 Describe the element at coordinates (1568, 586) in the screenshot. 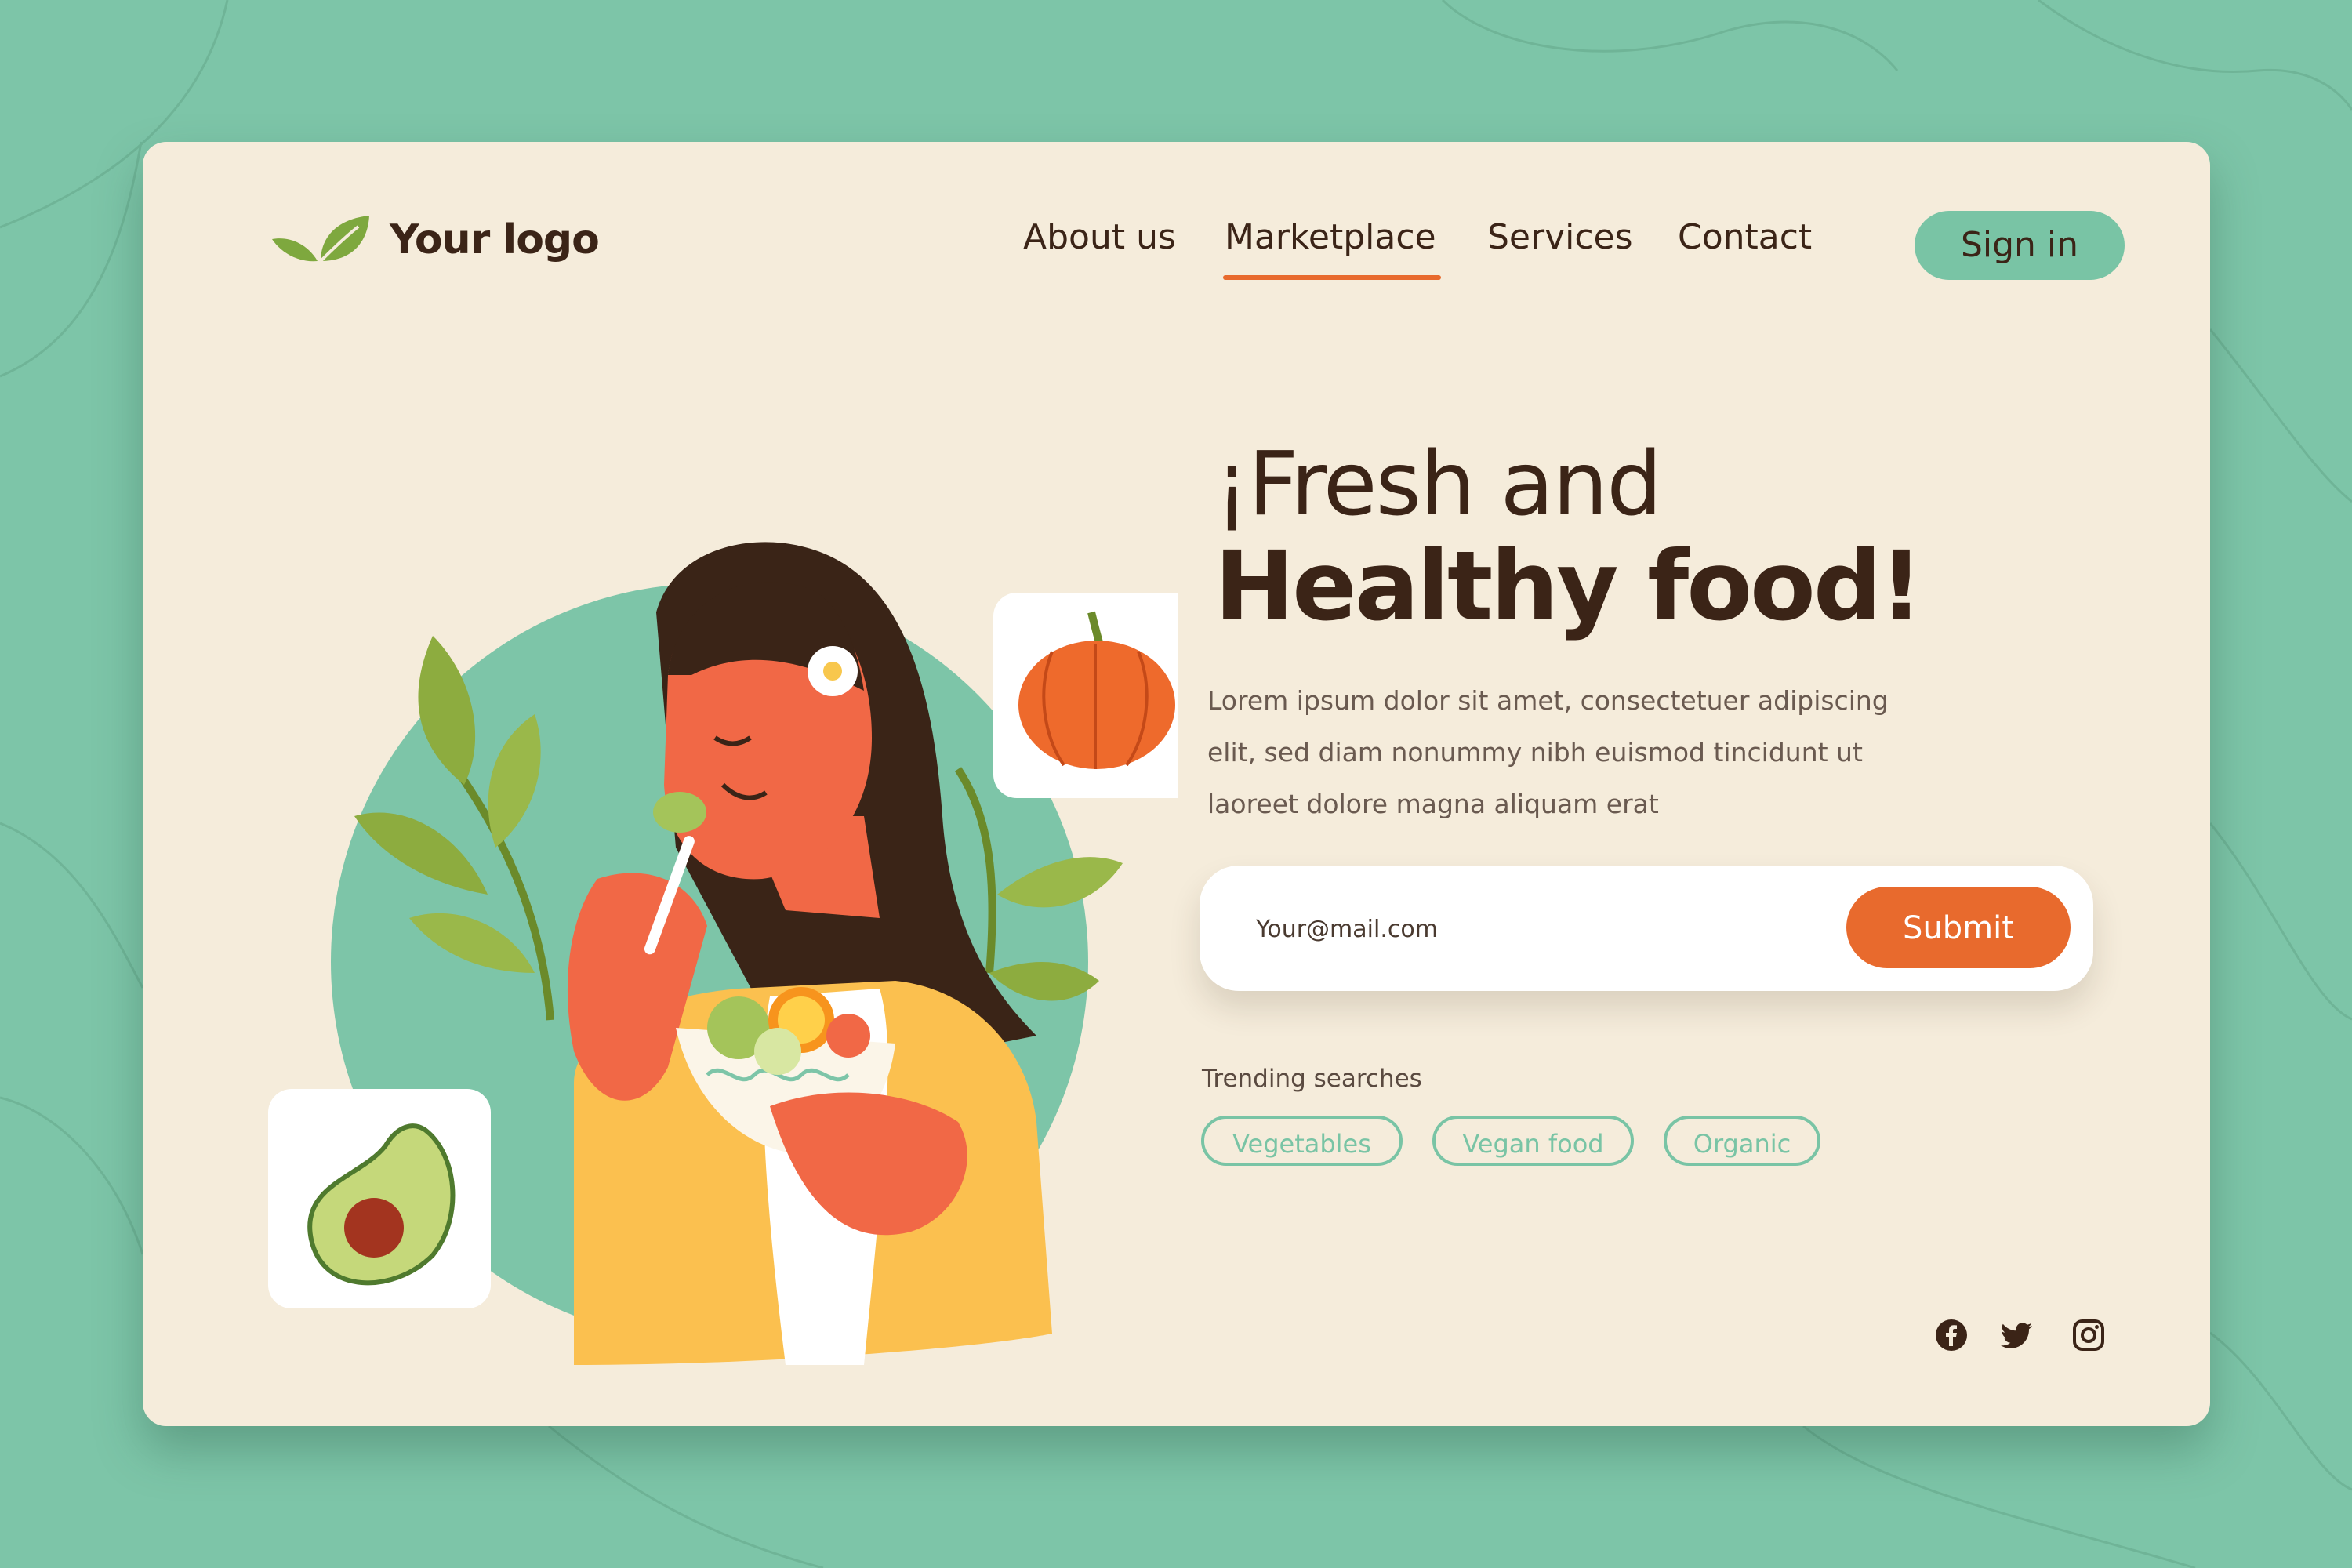

I see `hero-title-line-2: Healthy food!` at that location.